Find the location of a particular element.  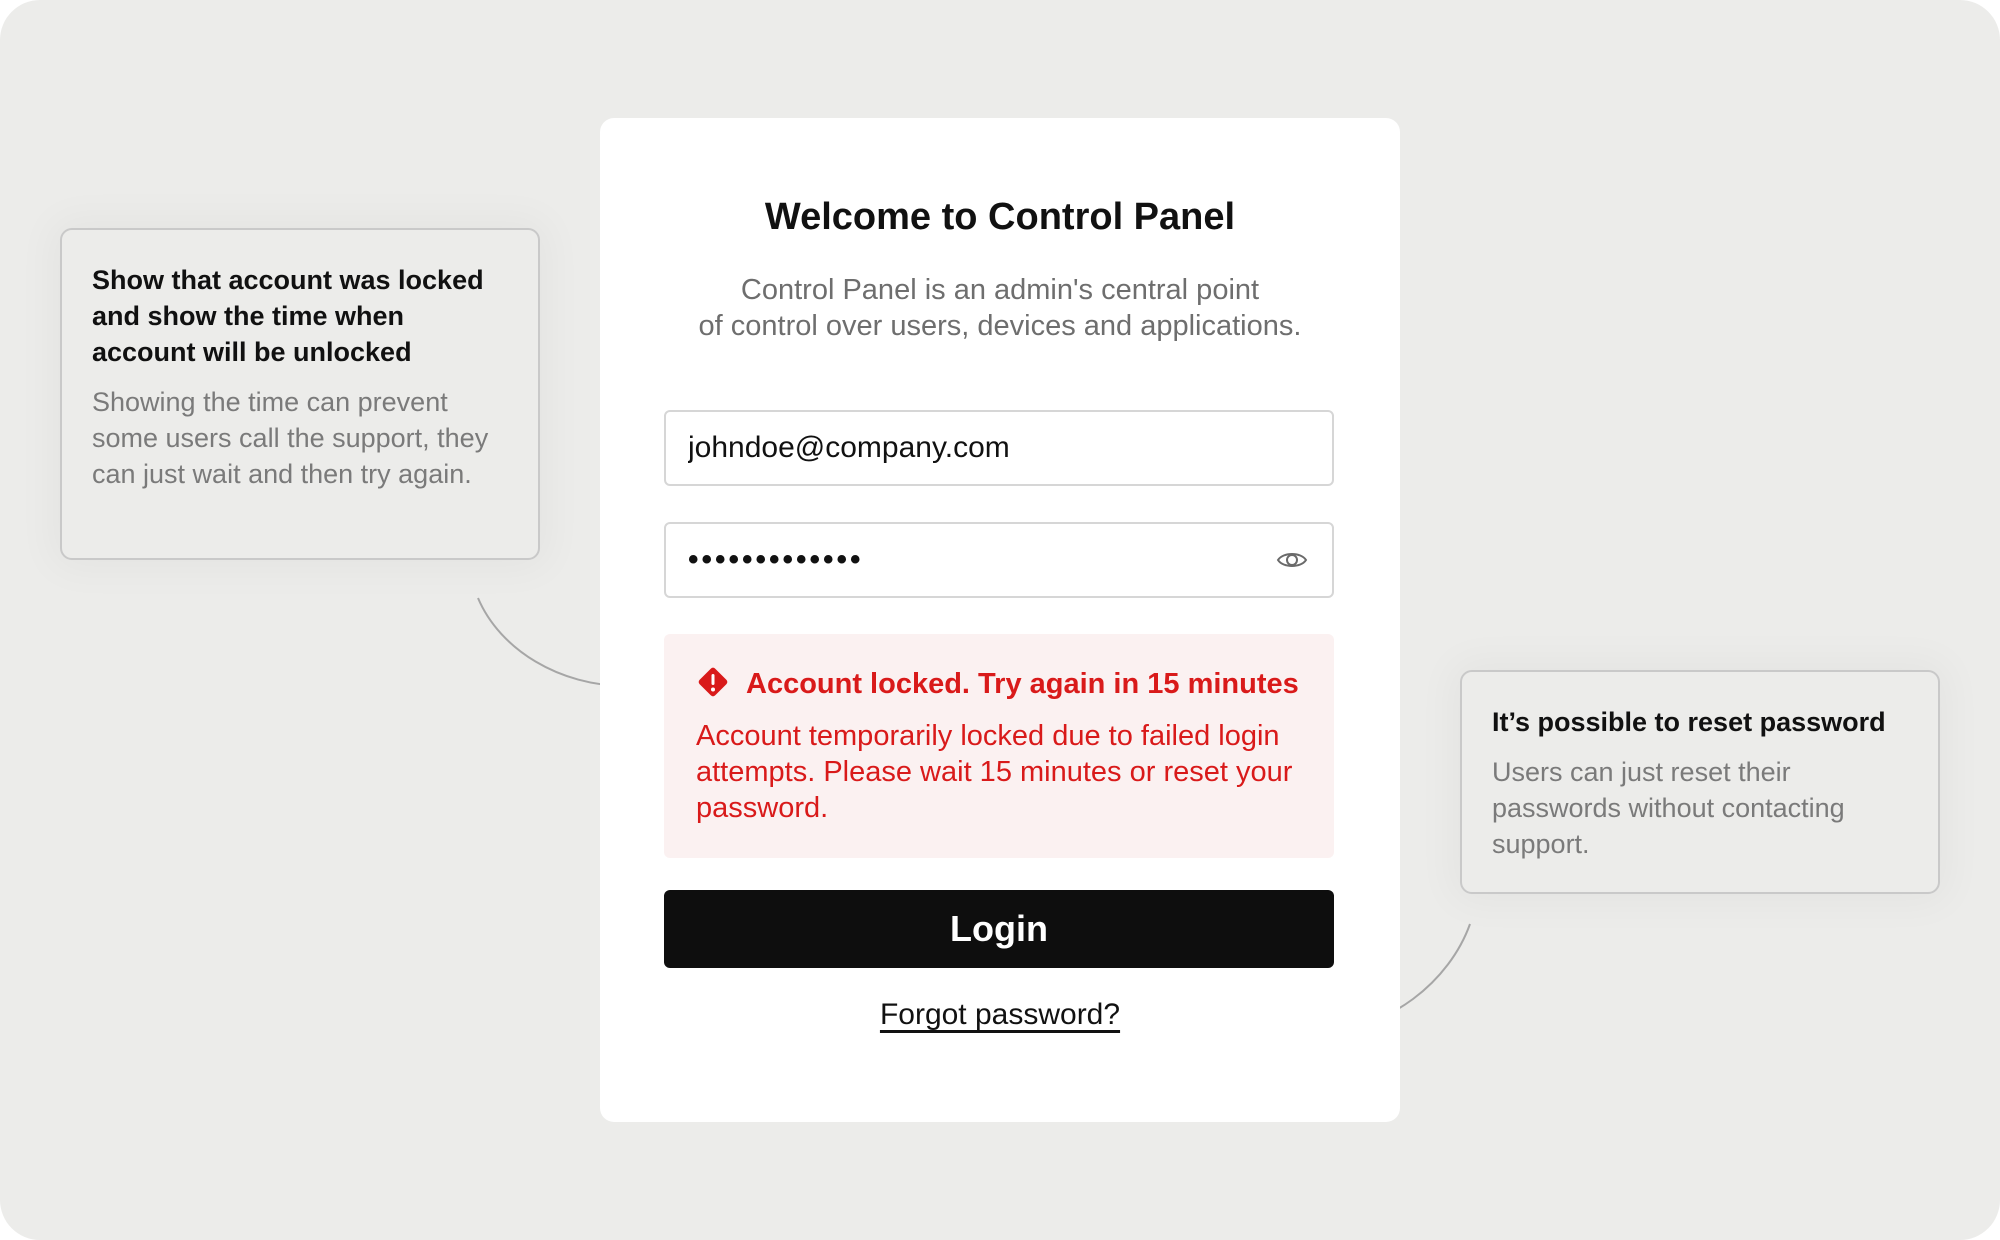

email-field is located at coordinates (999, 448).